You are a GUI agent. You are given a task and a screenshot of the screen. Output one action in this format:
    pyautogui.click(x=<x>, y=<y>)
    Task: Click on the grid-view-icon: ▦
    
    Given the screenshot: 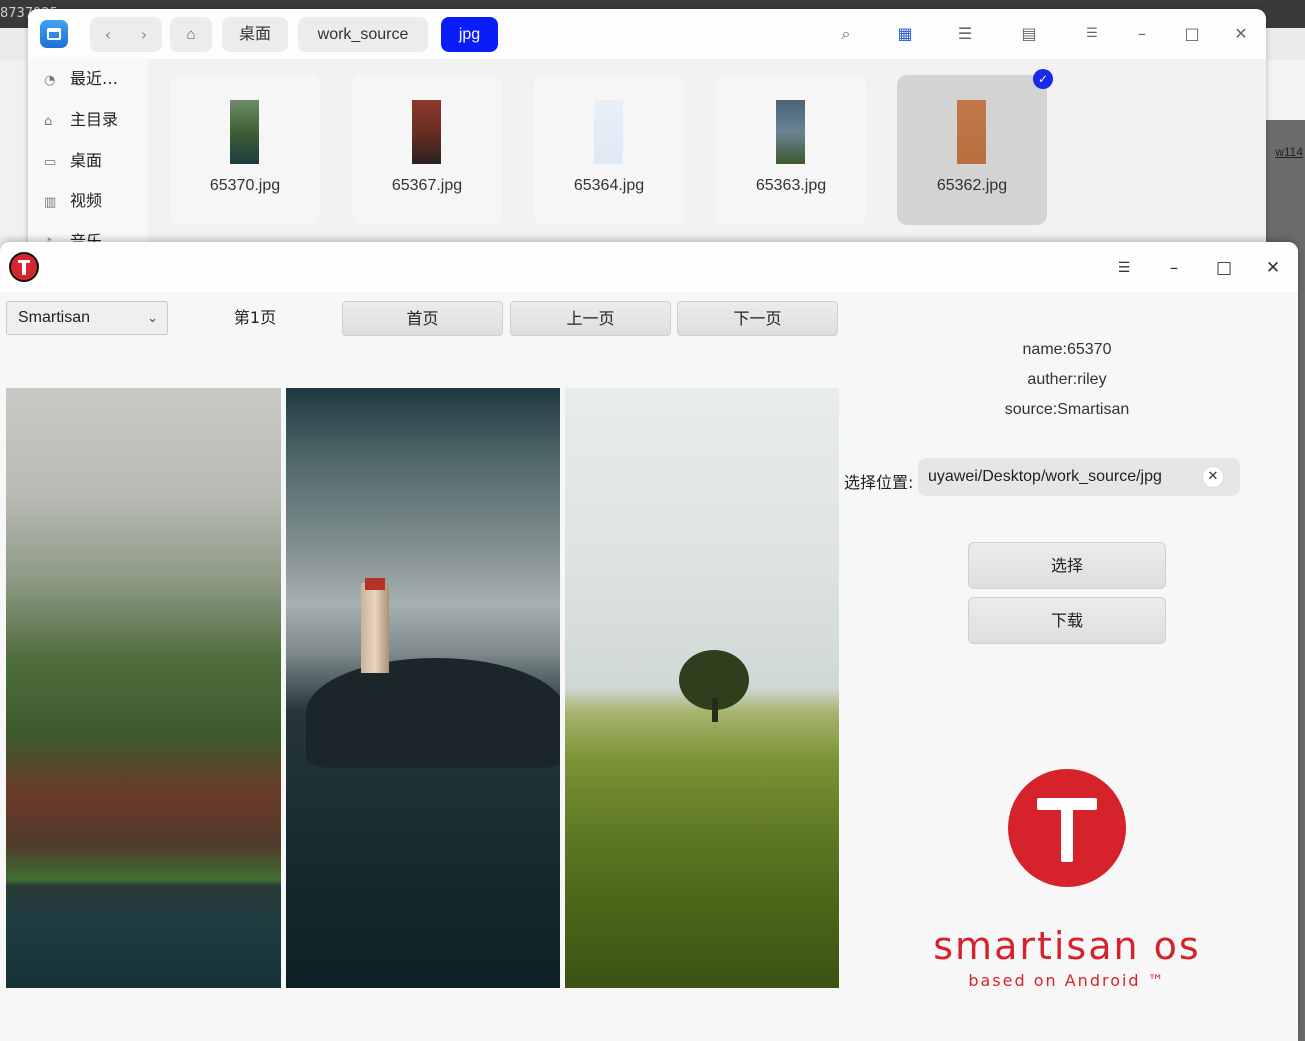 What is the action you would take?
    pyautogui.click(x=905, y=34)
    